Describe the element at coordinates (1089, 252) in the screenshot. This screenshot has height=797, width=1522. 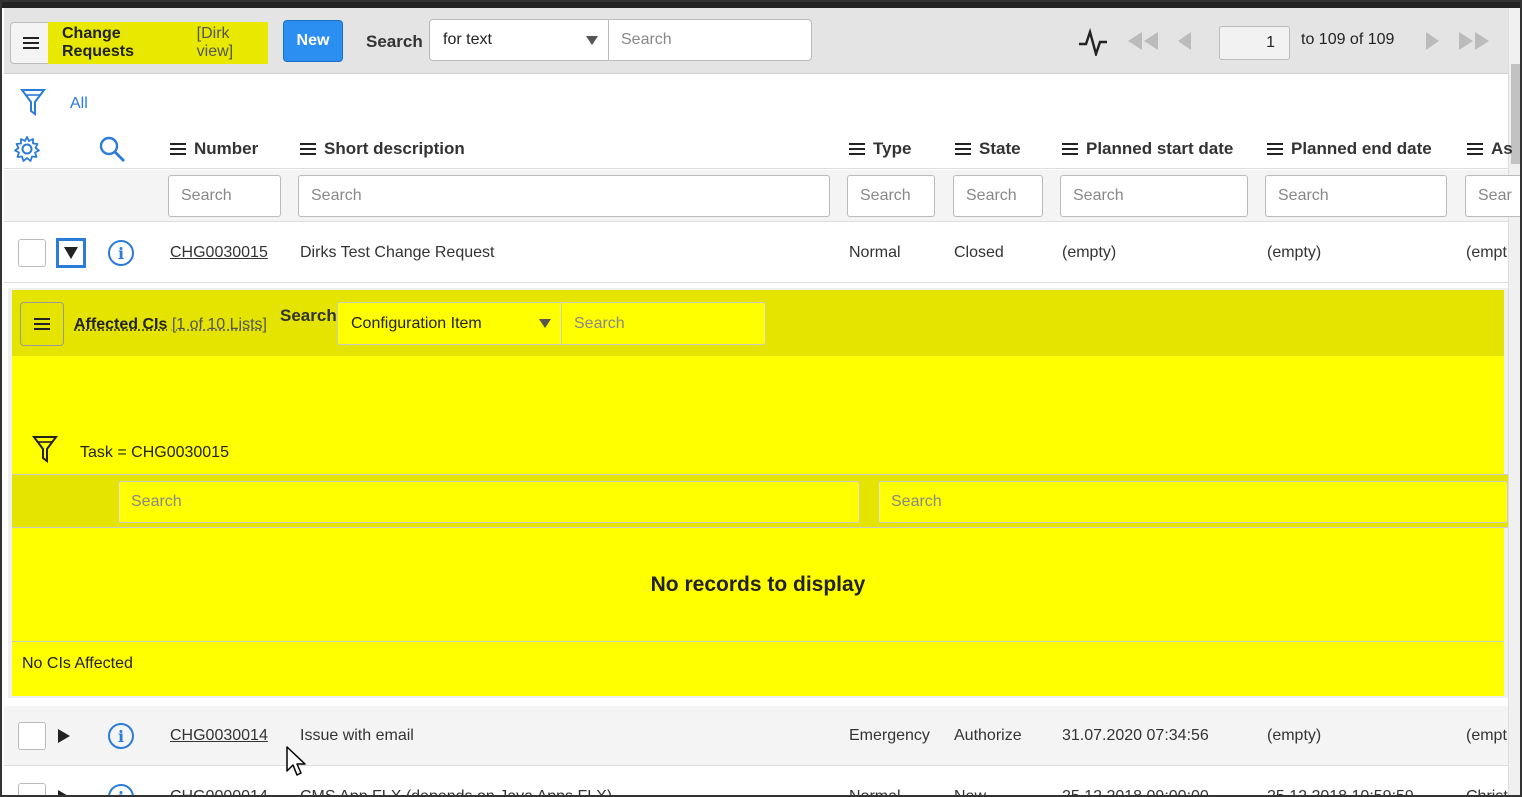
I see `planned-start-cell: (empty)` at that location.